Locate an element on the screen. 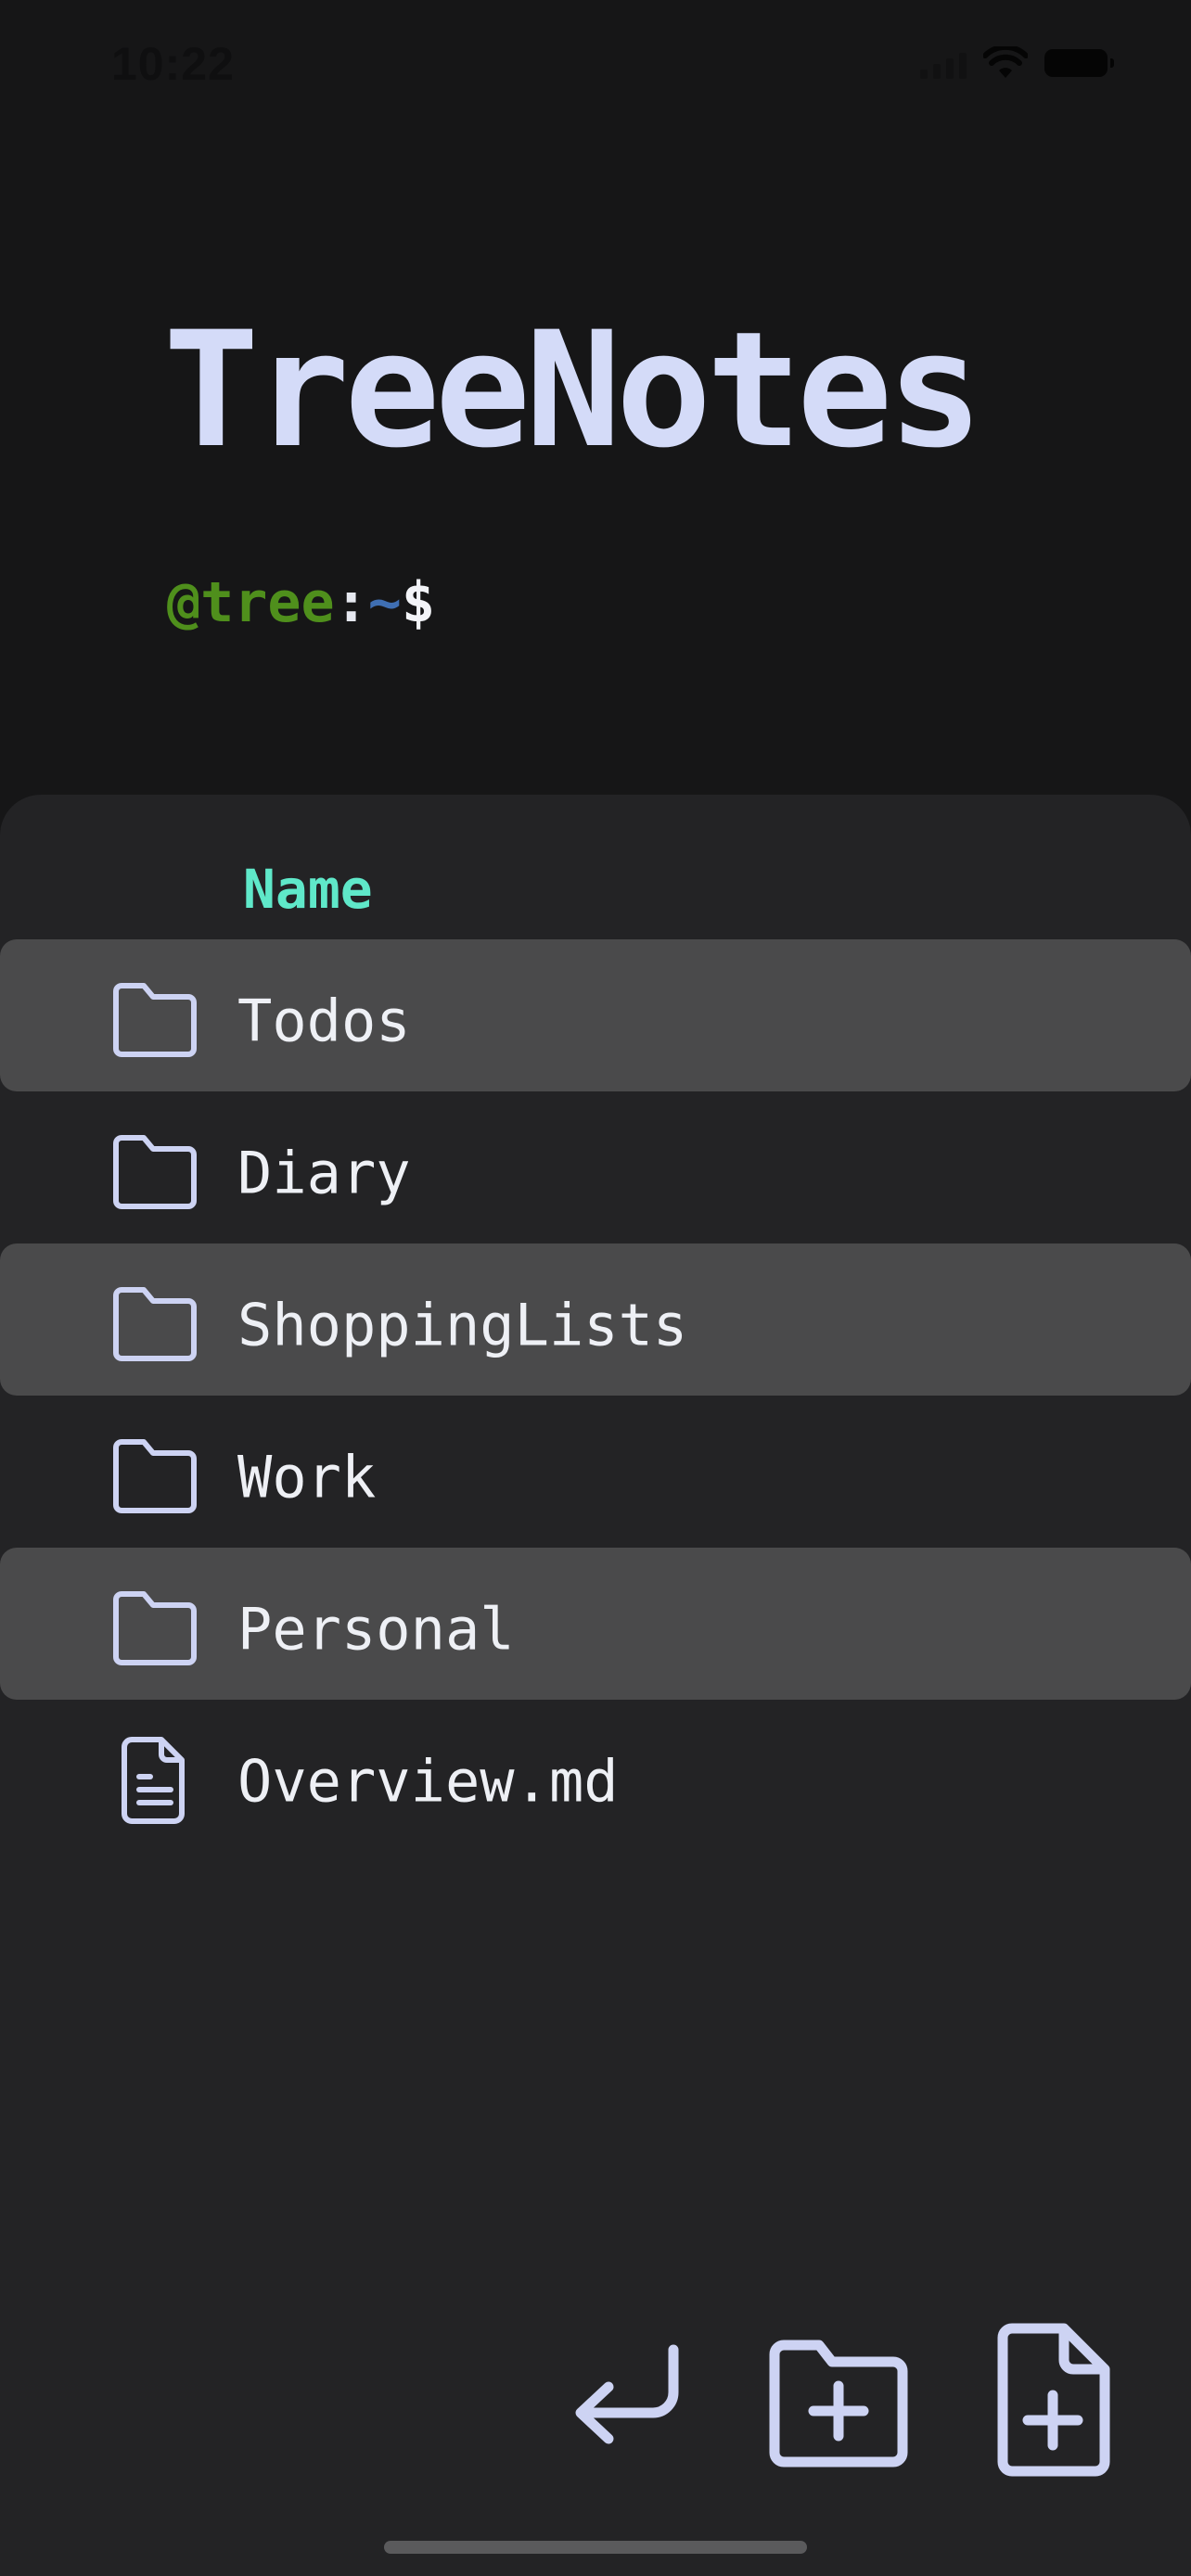 This screenshot has height=2576, width=1191. battery-icon is located at coordinates (1079, 63).